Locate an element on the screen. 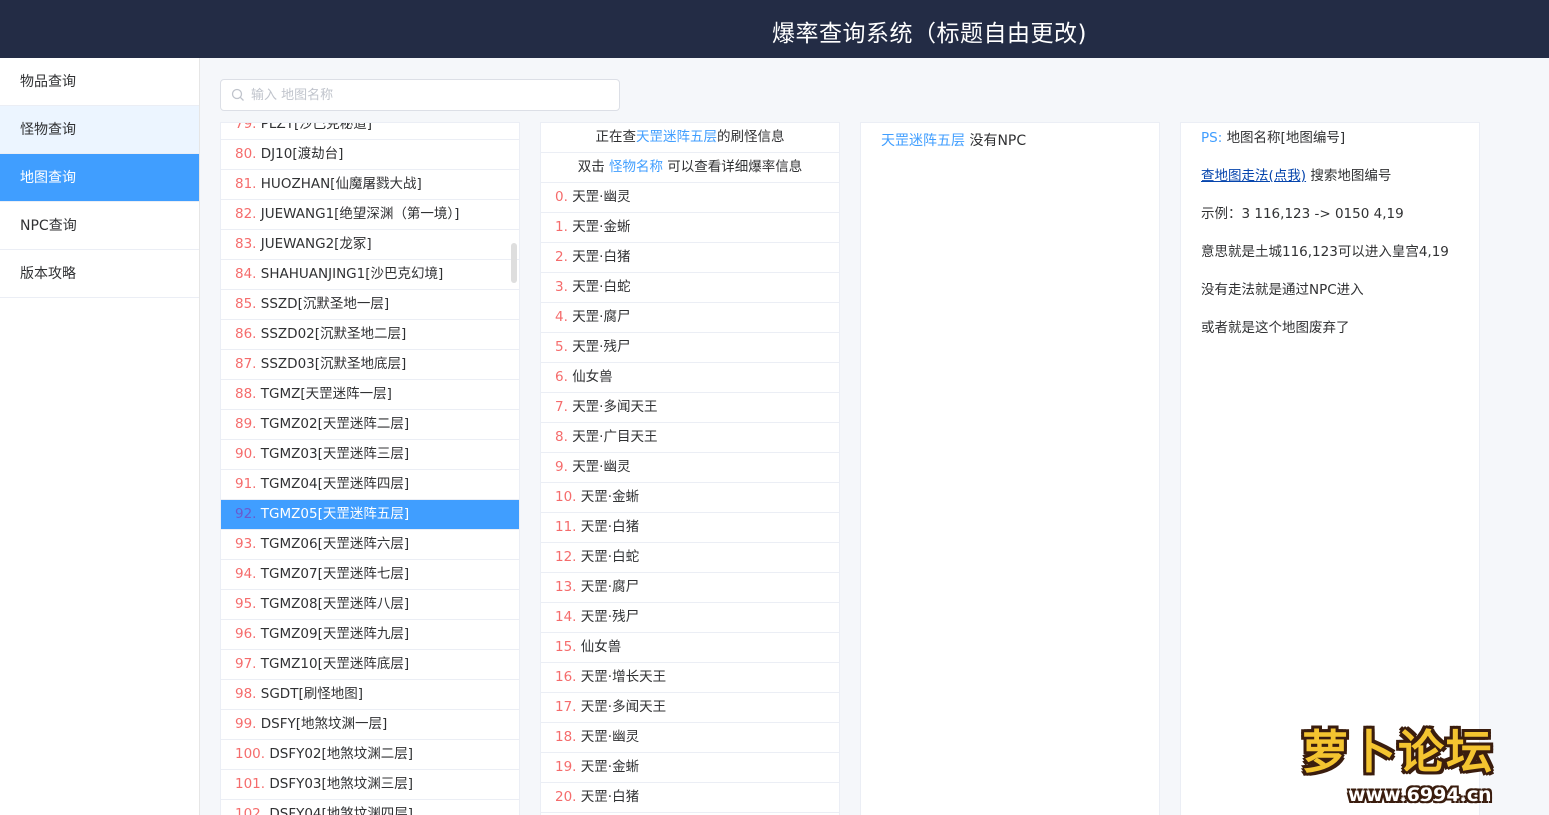 The width and height of the screenshot is (1549, 815). monster-index: 0. is located at coordinates (561, 197).